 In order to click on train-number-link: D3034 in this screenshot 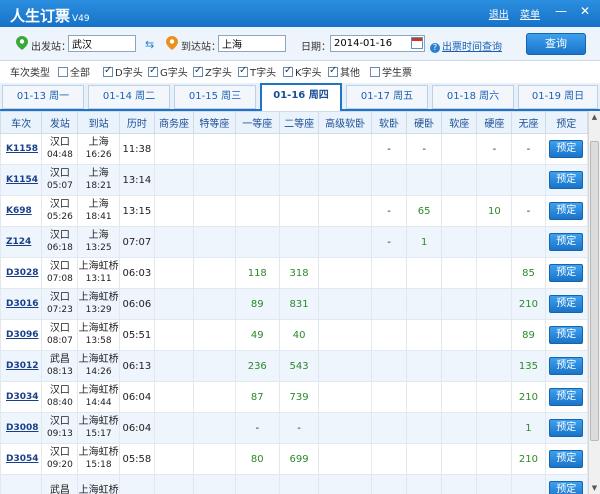, I will do `click(21, 397)`.